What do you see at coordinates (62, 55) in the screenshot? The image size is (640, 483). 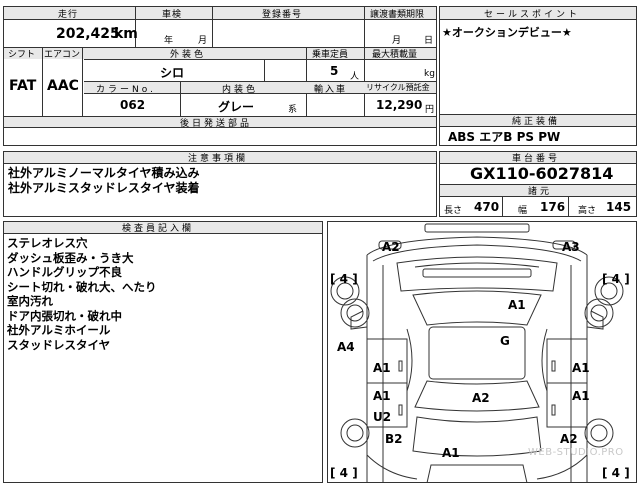 I see `ac-label: エアコン` at bounding box center [62, 55].